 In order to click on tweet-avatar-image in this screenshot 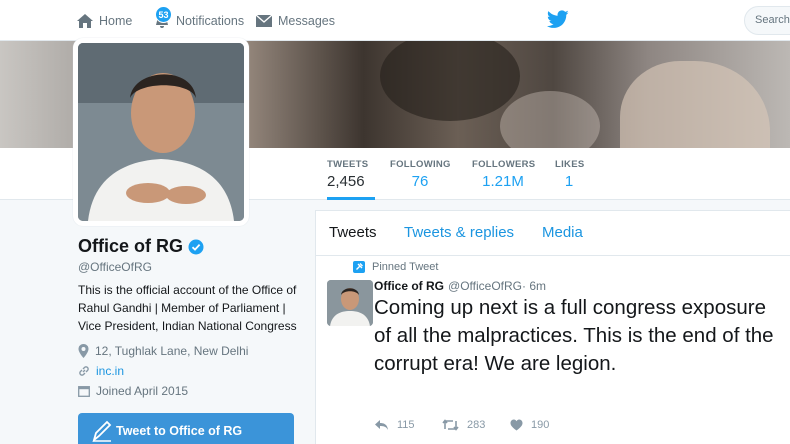, I will do `click(350, 303)`.